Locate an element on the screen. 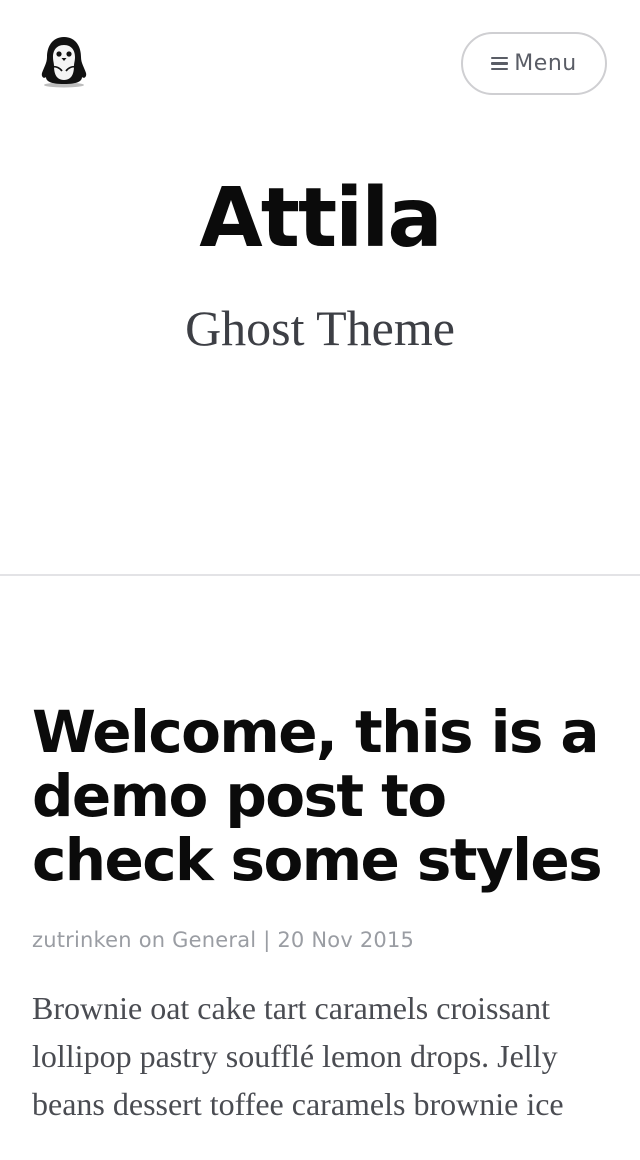  post-category-link: General is located at coordinates (214, 940).